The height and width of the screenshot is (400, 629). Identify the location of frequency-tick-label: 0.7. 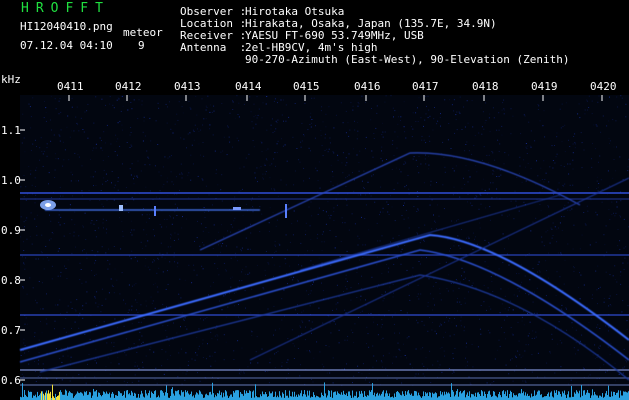
(11, 330).